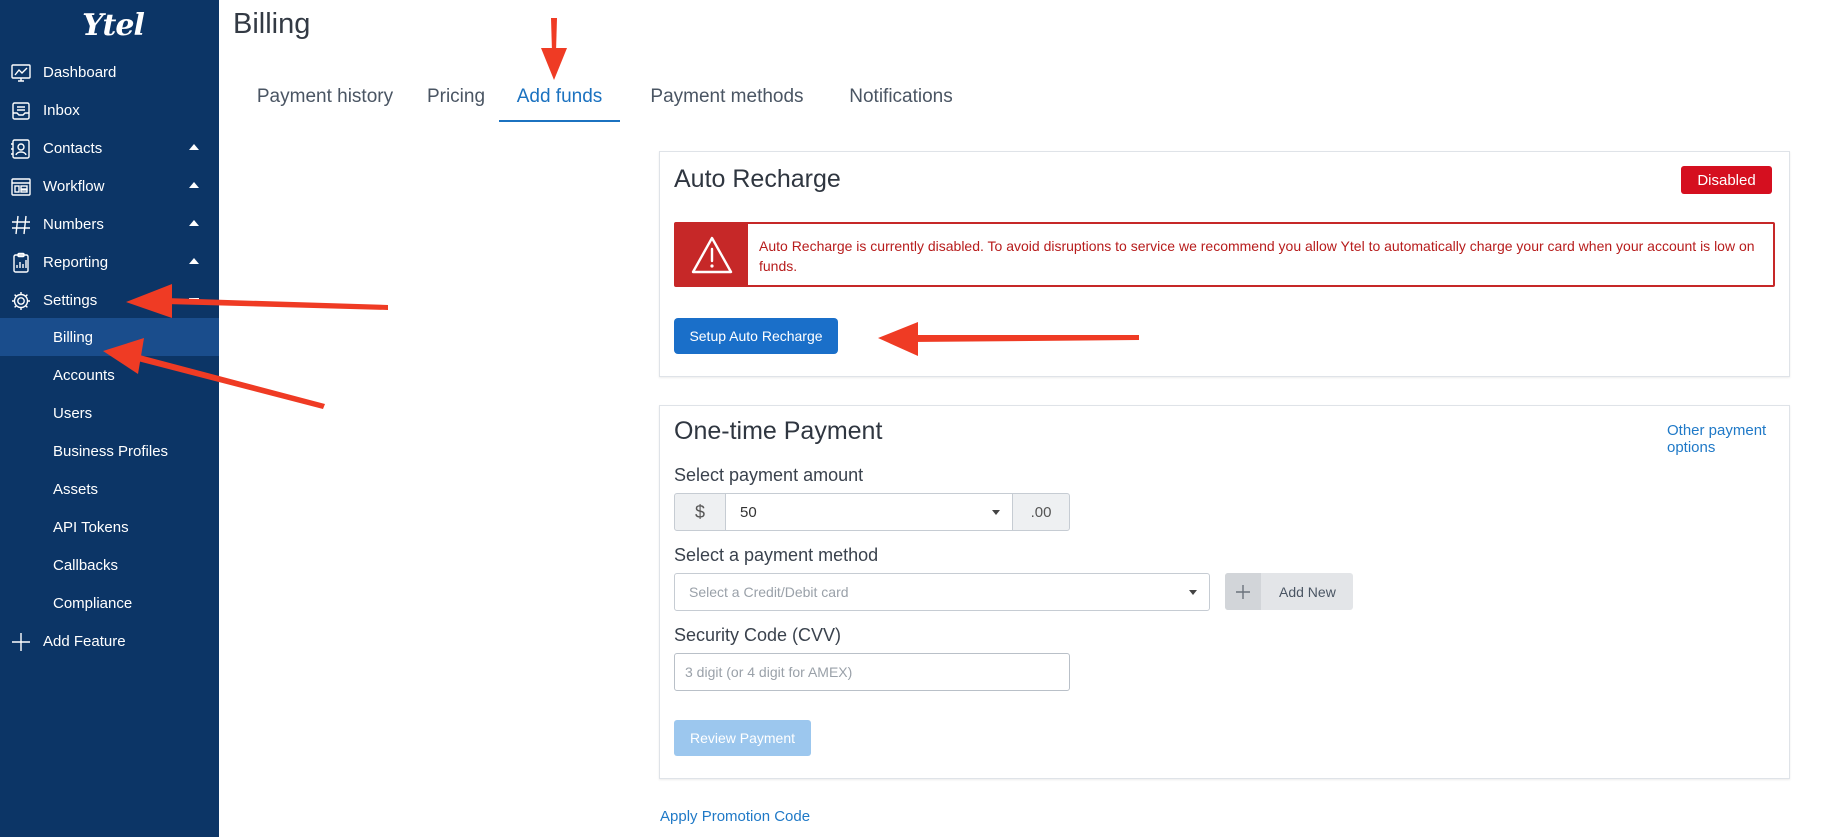 The image size is (1838, 837). I want to click on setup-auto-recharge-button: Setup Auto Recharge, so click(756, 336).